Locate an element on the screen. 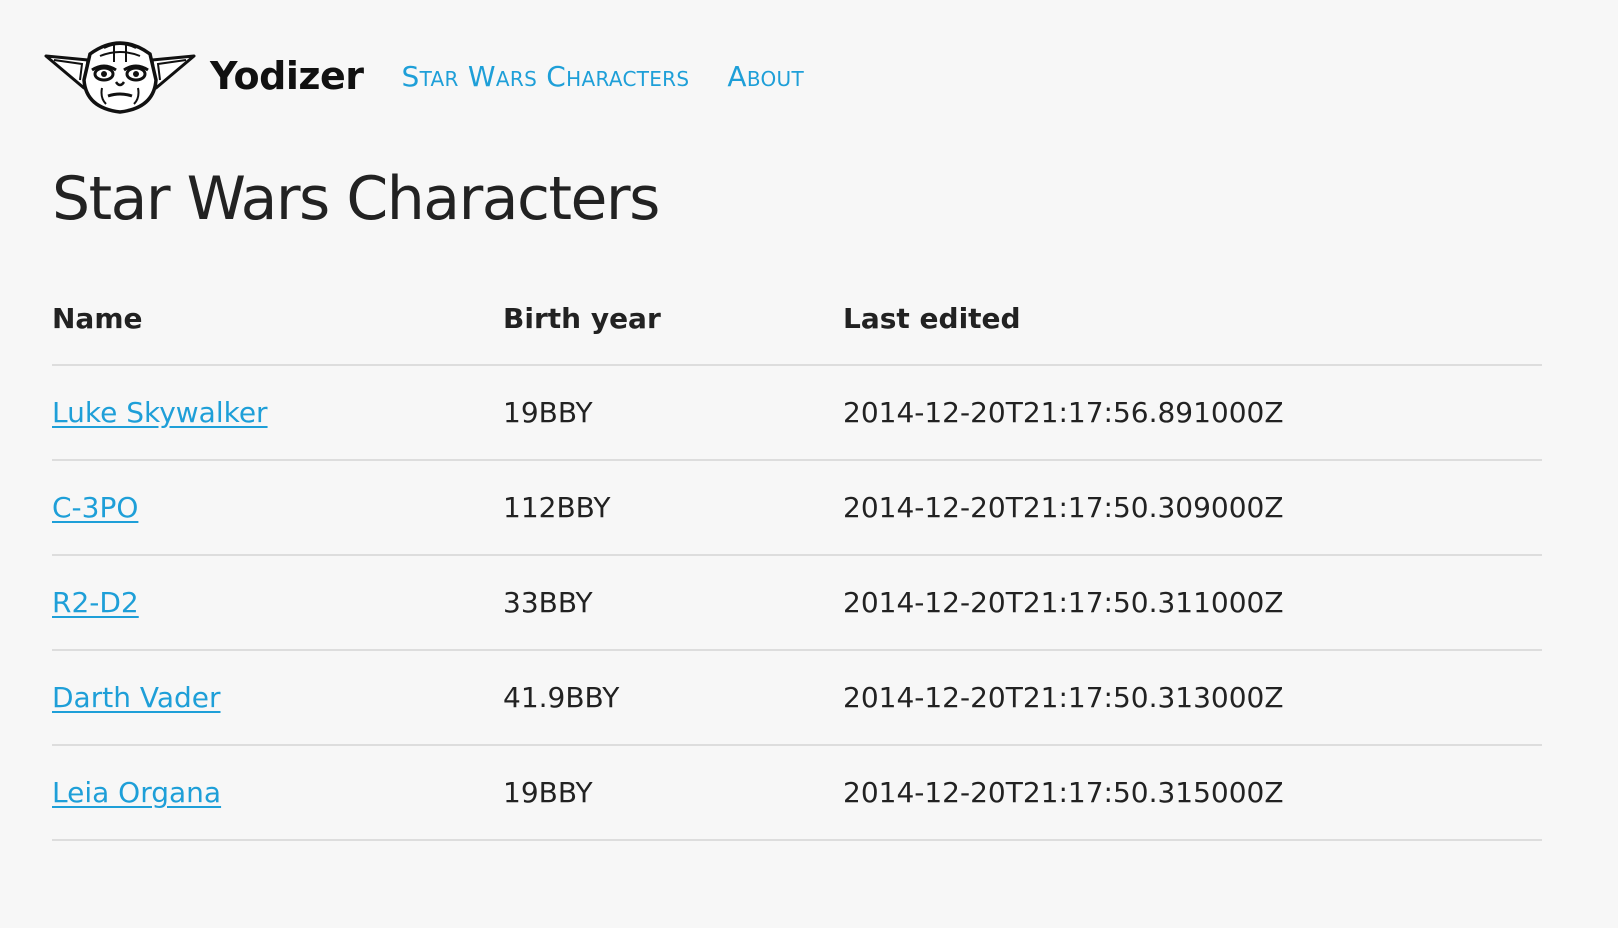 This screenshot has height=928, width=1618. nav-link-star-wars-characters: Star Wars Characters is located at coordinates (546, 76).